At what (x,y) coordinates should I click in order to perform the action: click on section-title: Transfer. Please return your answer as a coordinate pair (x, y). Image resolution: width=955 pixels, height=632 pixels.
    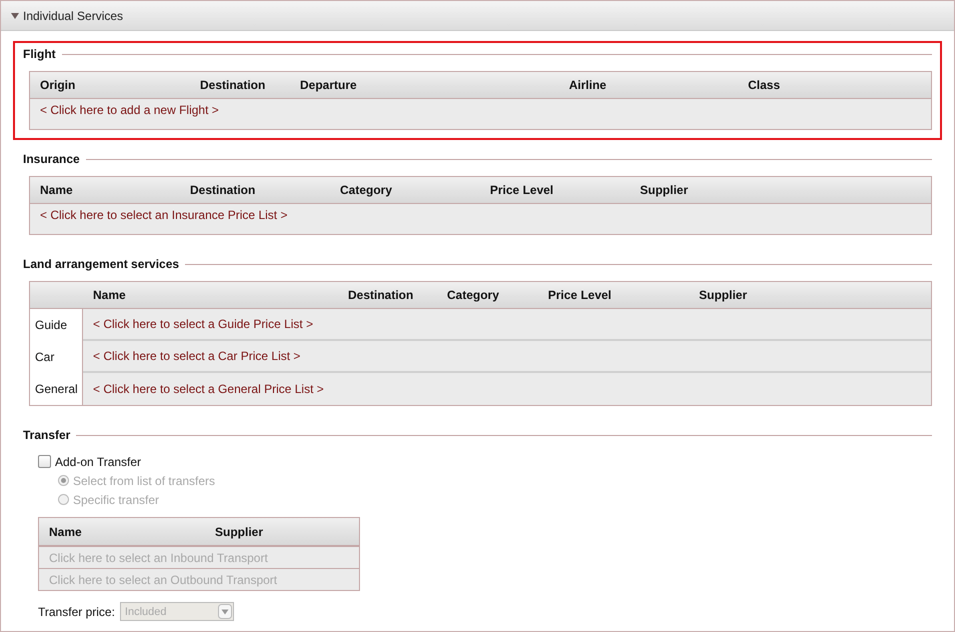
    Looking at the image, I should click on (46, 435).